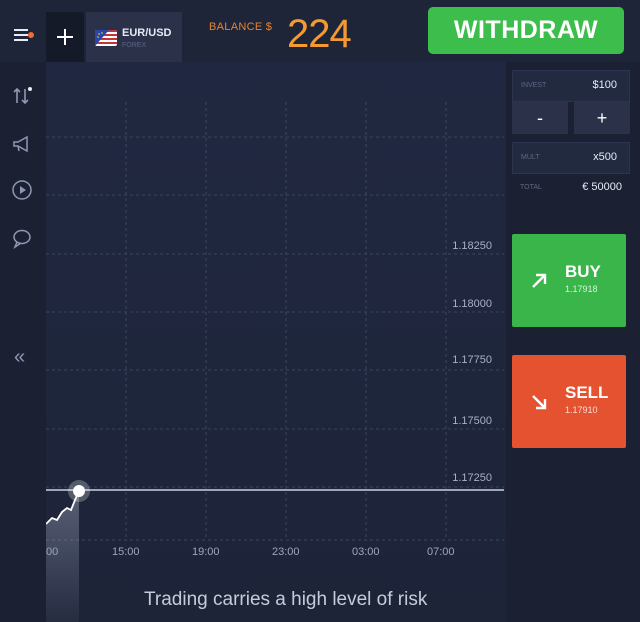  Describe the element at coordinates (602, 187) in the screenshot. I see `total-value: € 50000` at that location.